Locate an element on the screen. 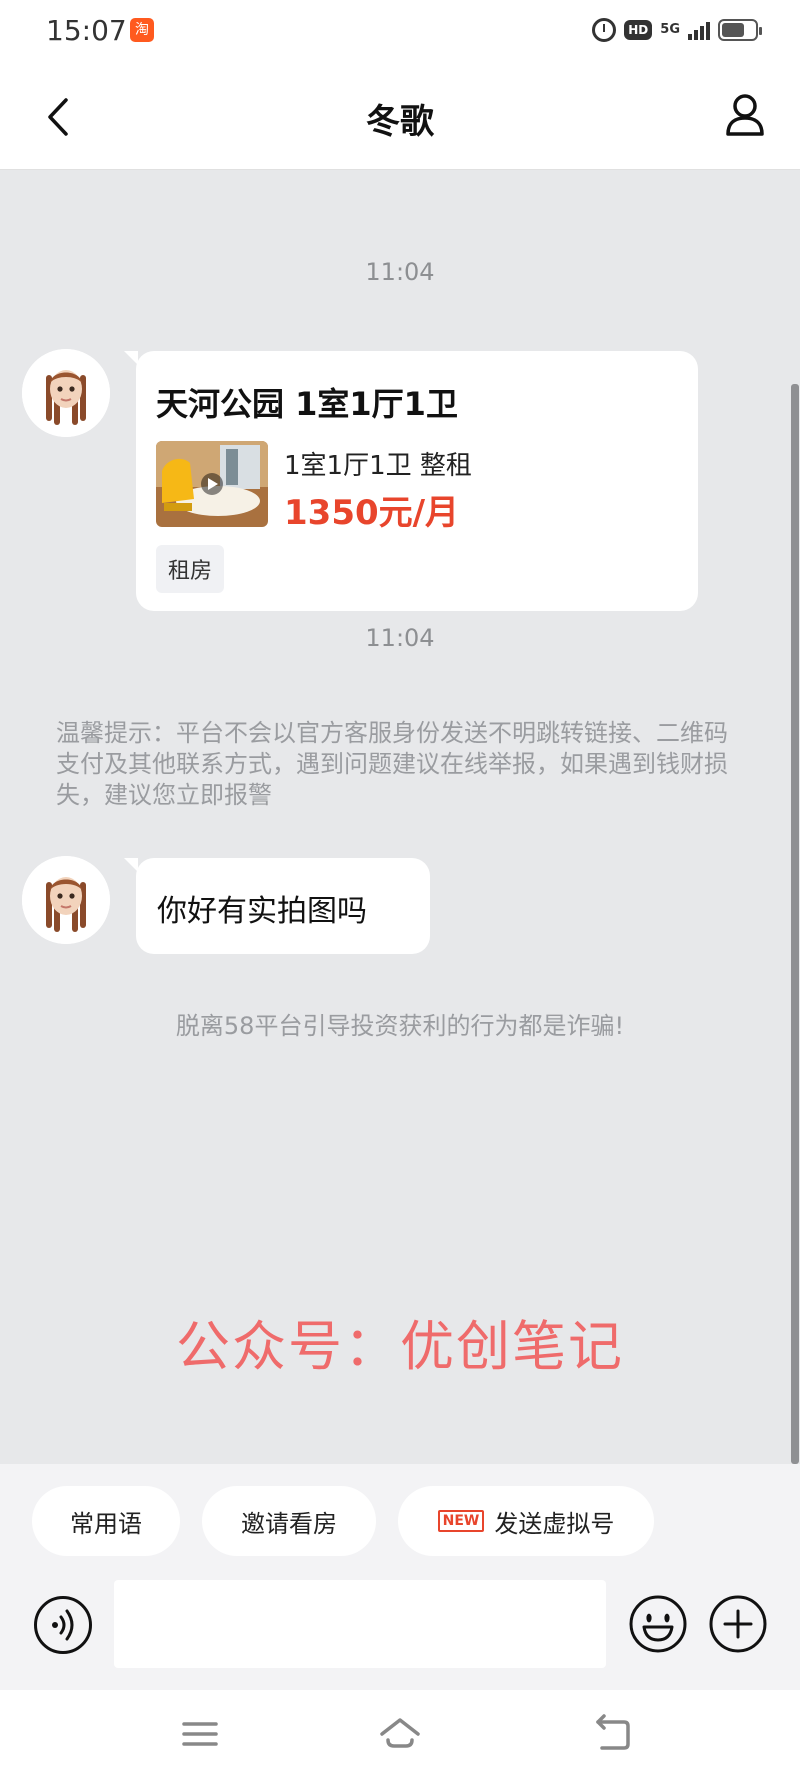 The height and width of the screenshot is (1784, 800). user-icon is located at coordinates (745, 115).